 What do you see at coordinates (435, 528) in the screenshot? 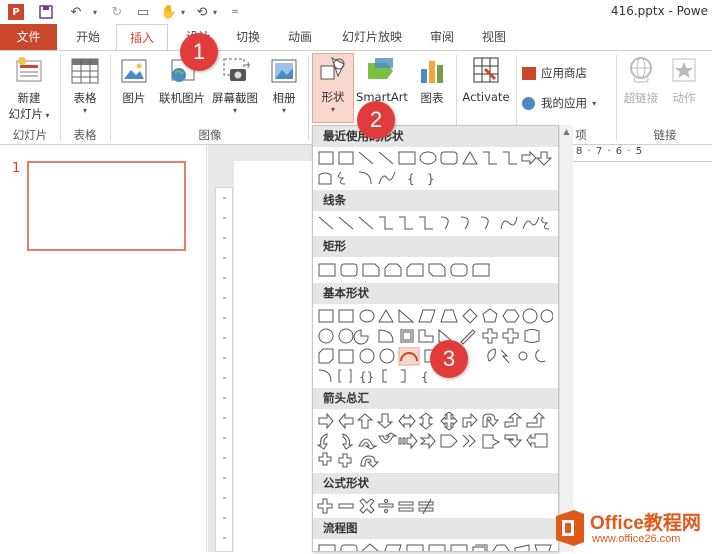
I see `section-flowchart: 流程图` at bounding box center [435, 528].